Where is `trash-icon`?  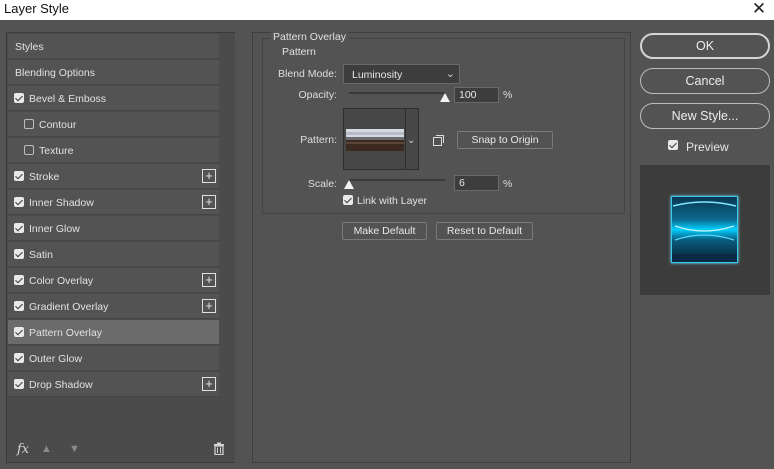
trash-icon is located at coordinates (219, 450).